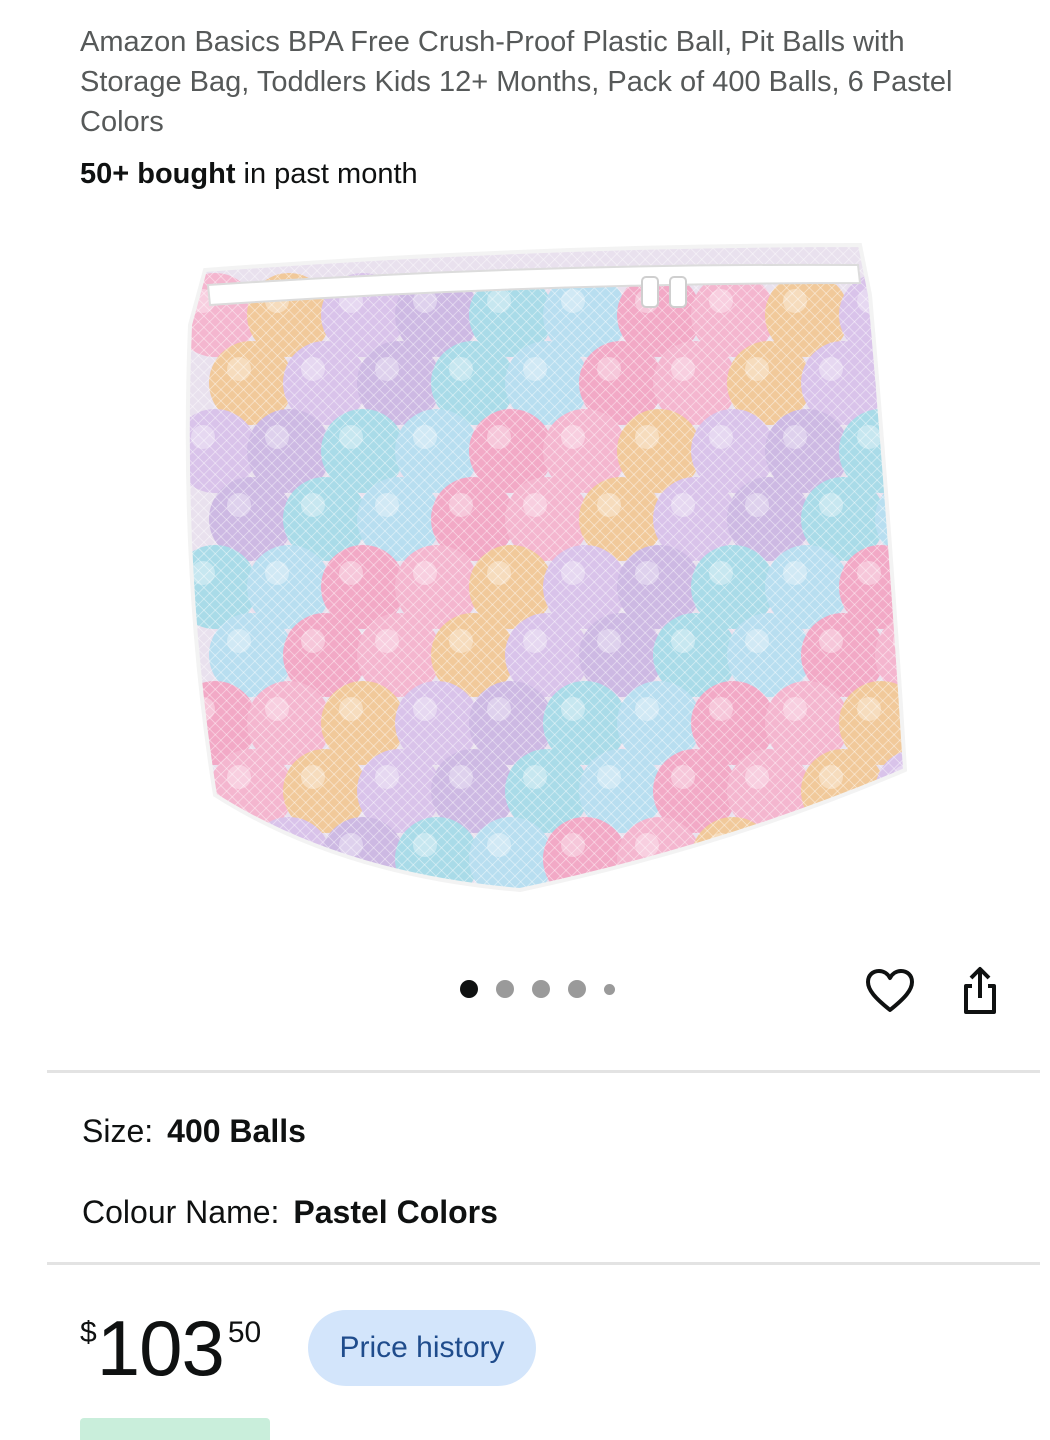  Describe the element at coordinates (160, 1348) in the screenshot. I see `price-whole: 103` at that location.